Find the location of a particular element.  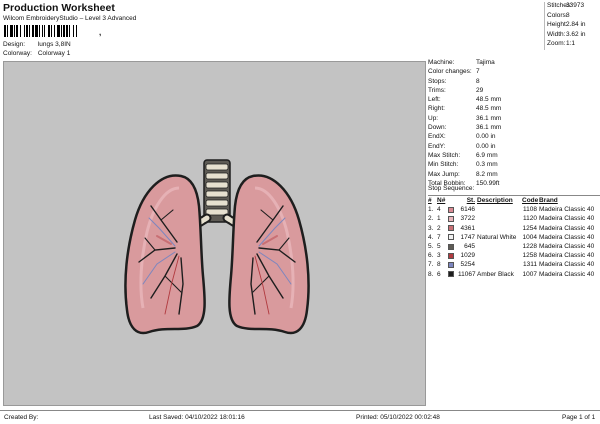

row-index: 4. is located at coordinates (431, 237).